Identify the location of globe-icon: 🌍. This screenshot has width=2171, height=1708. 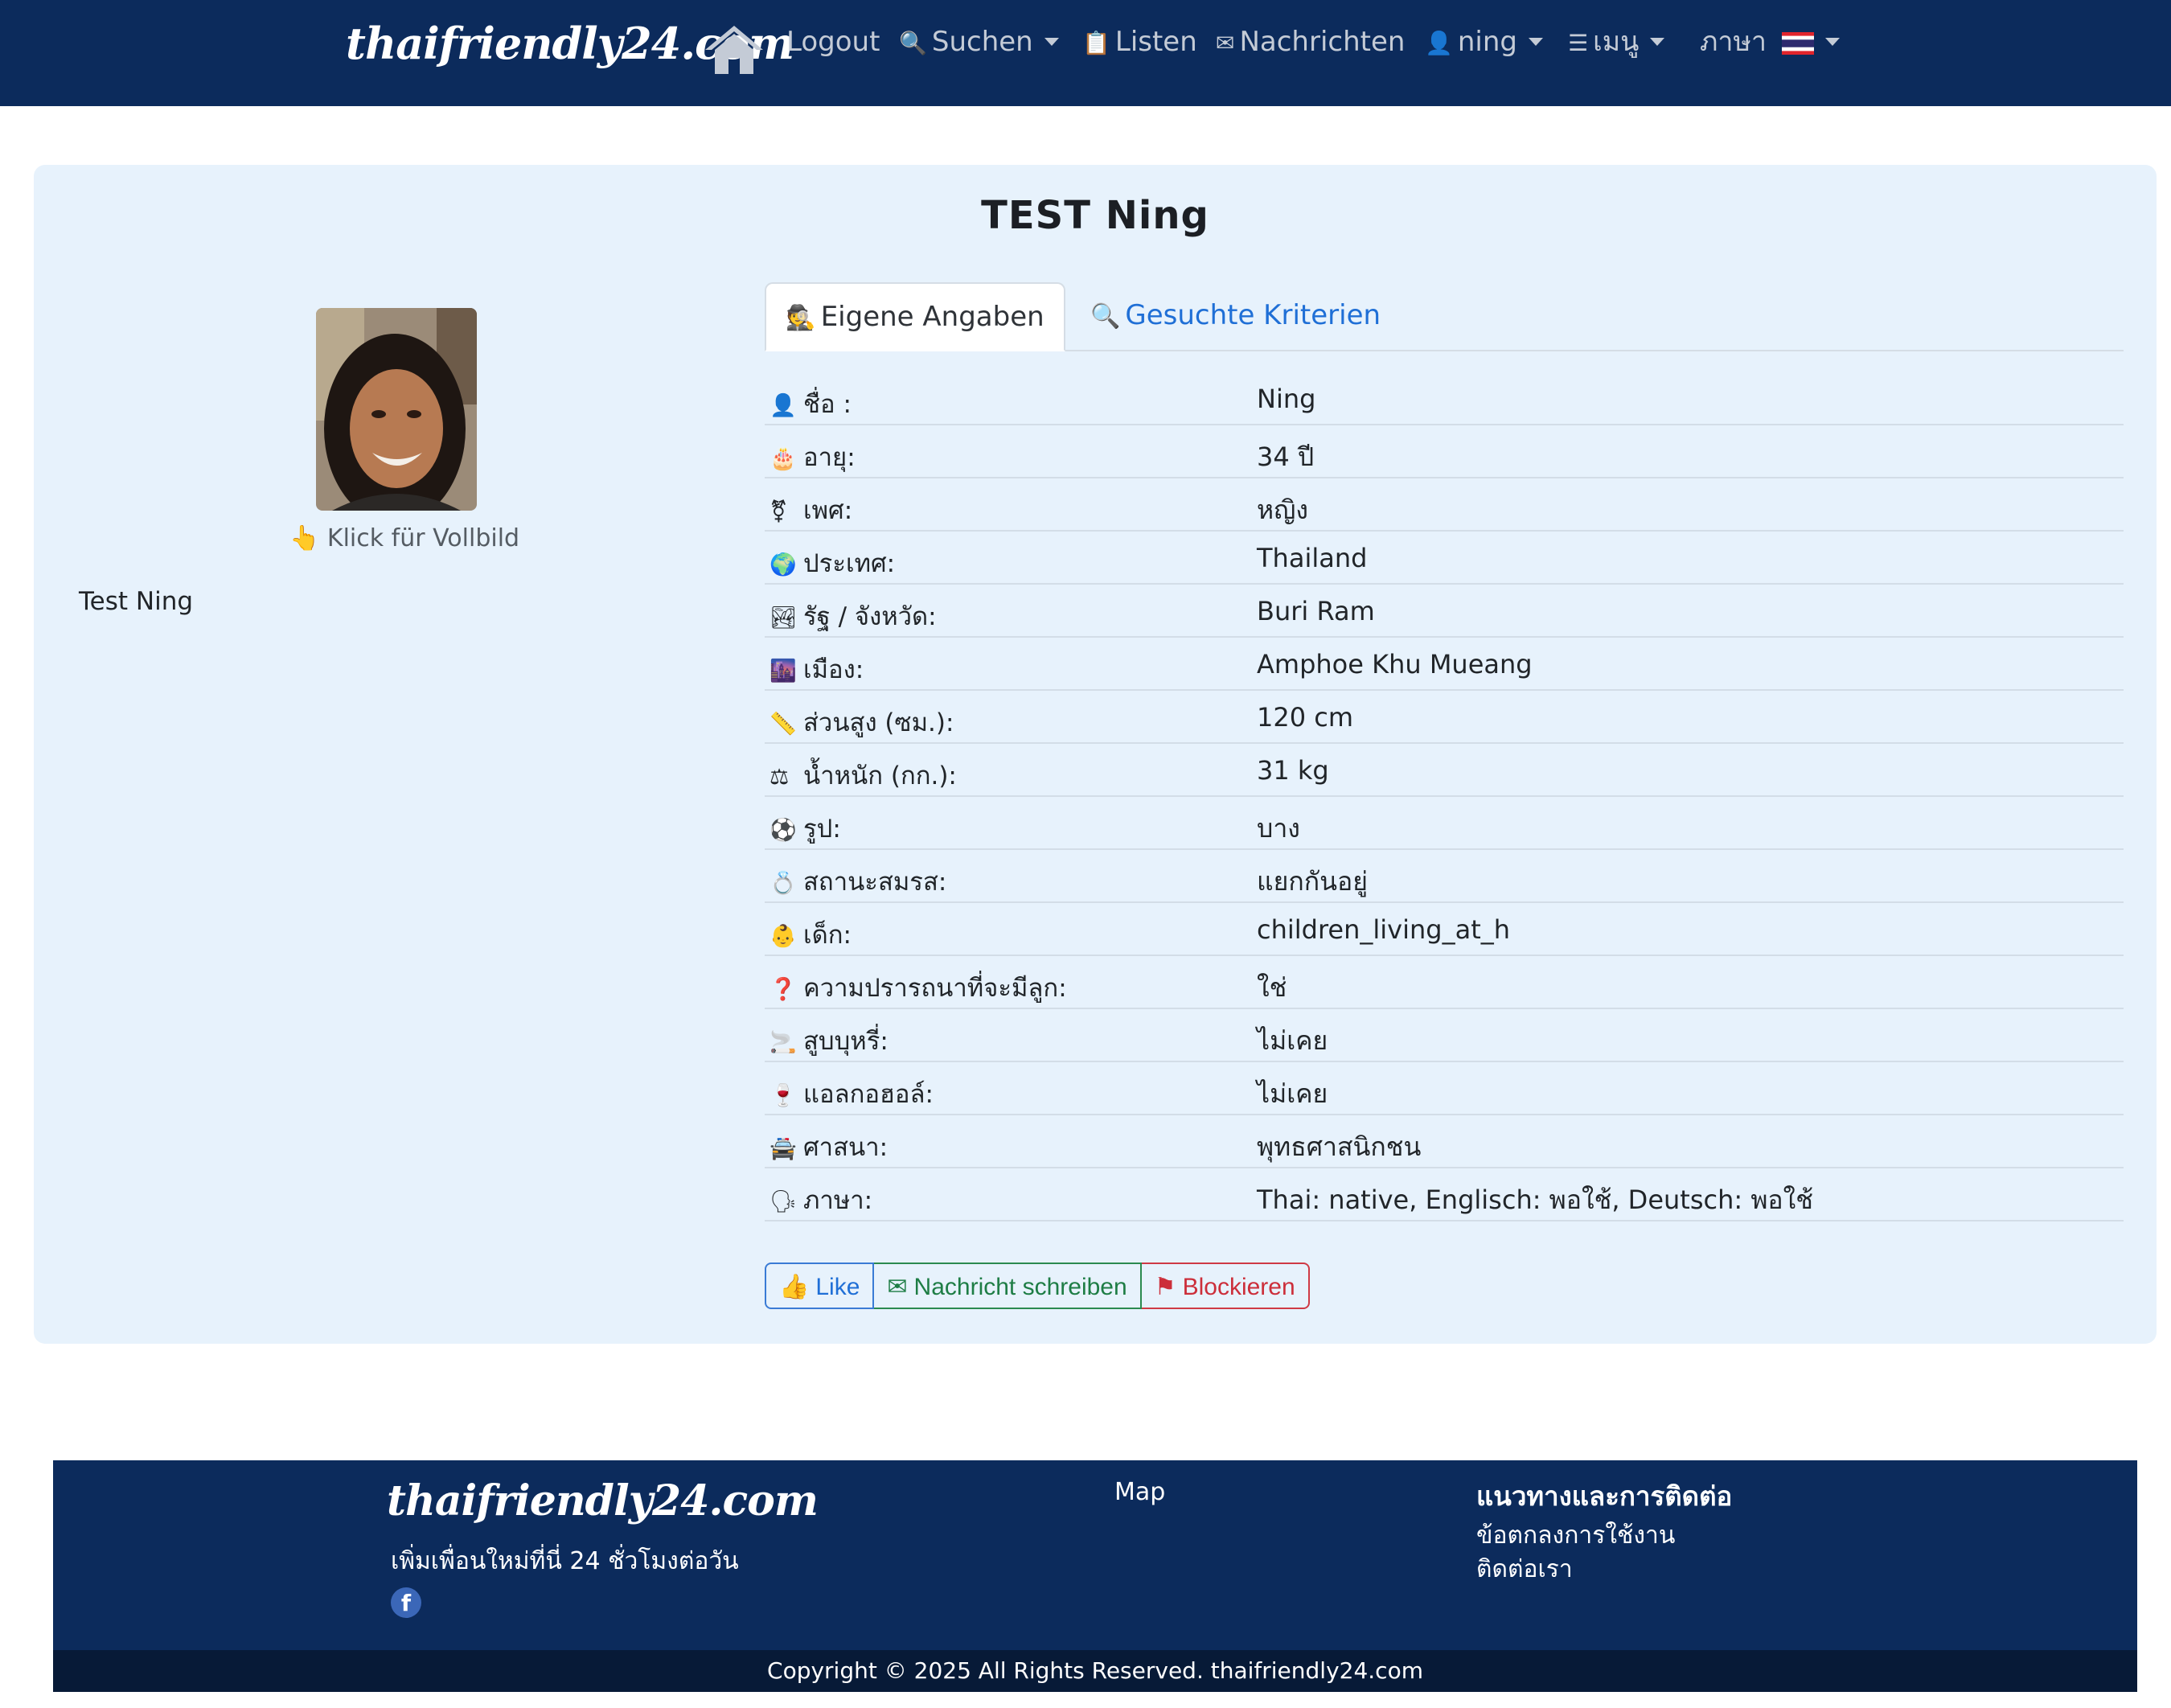
(783, 564).